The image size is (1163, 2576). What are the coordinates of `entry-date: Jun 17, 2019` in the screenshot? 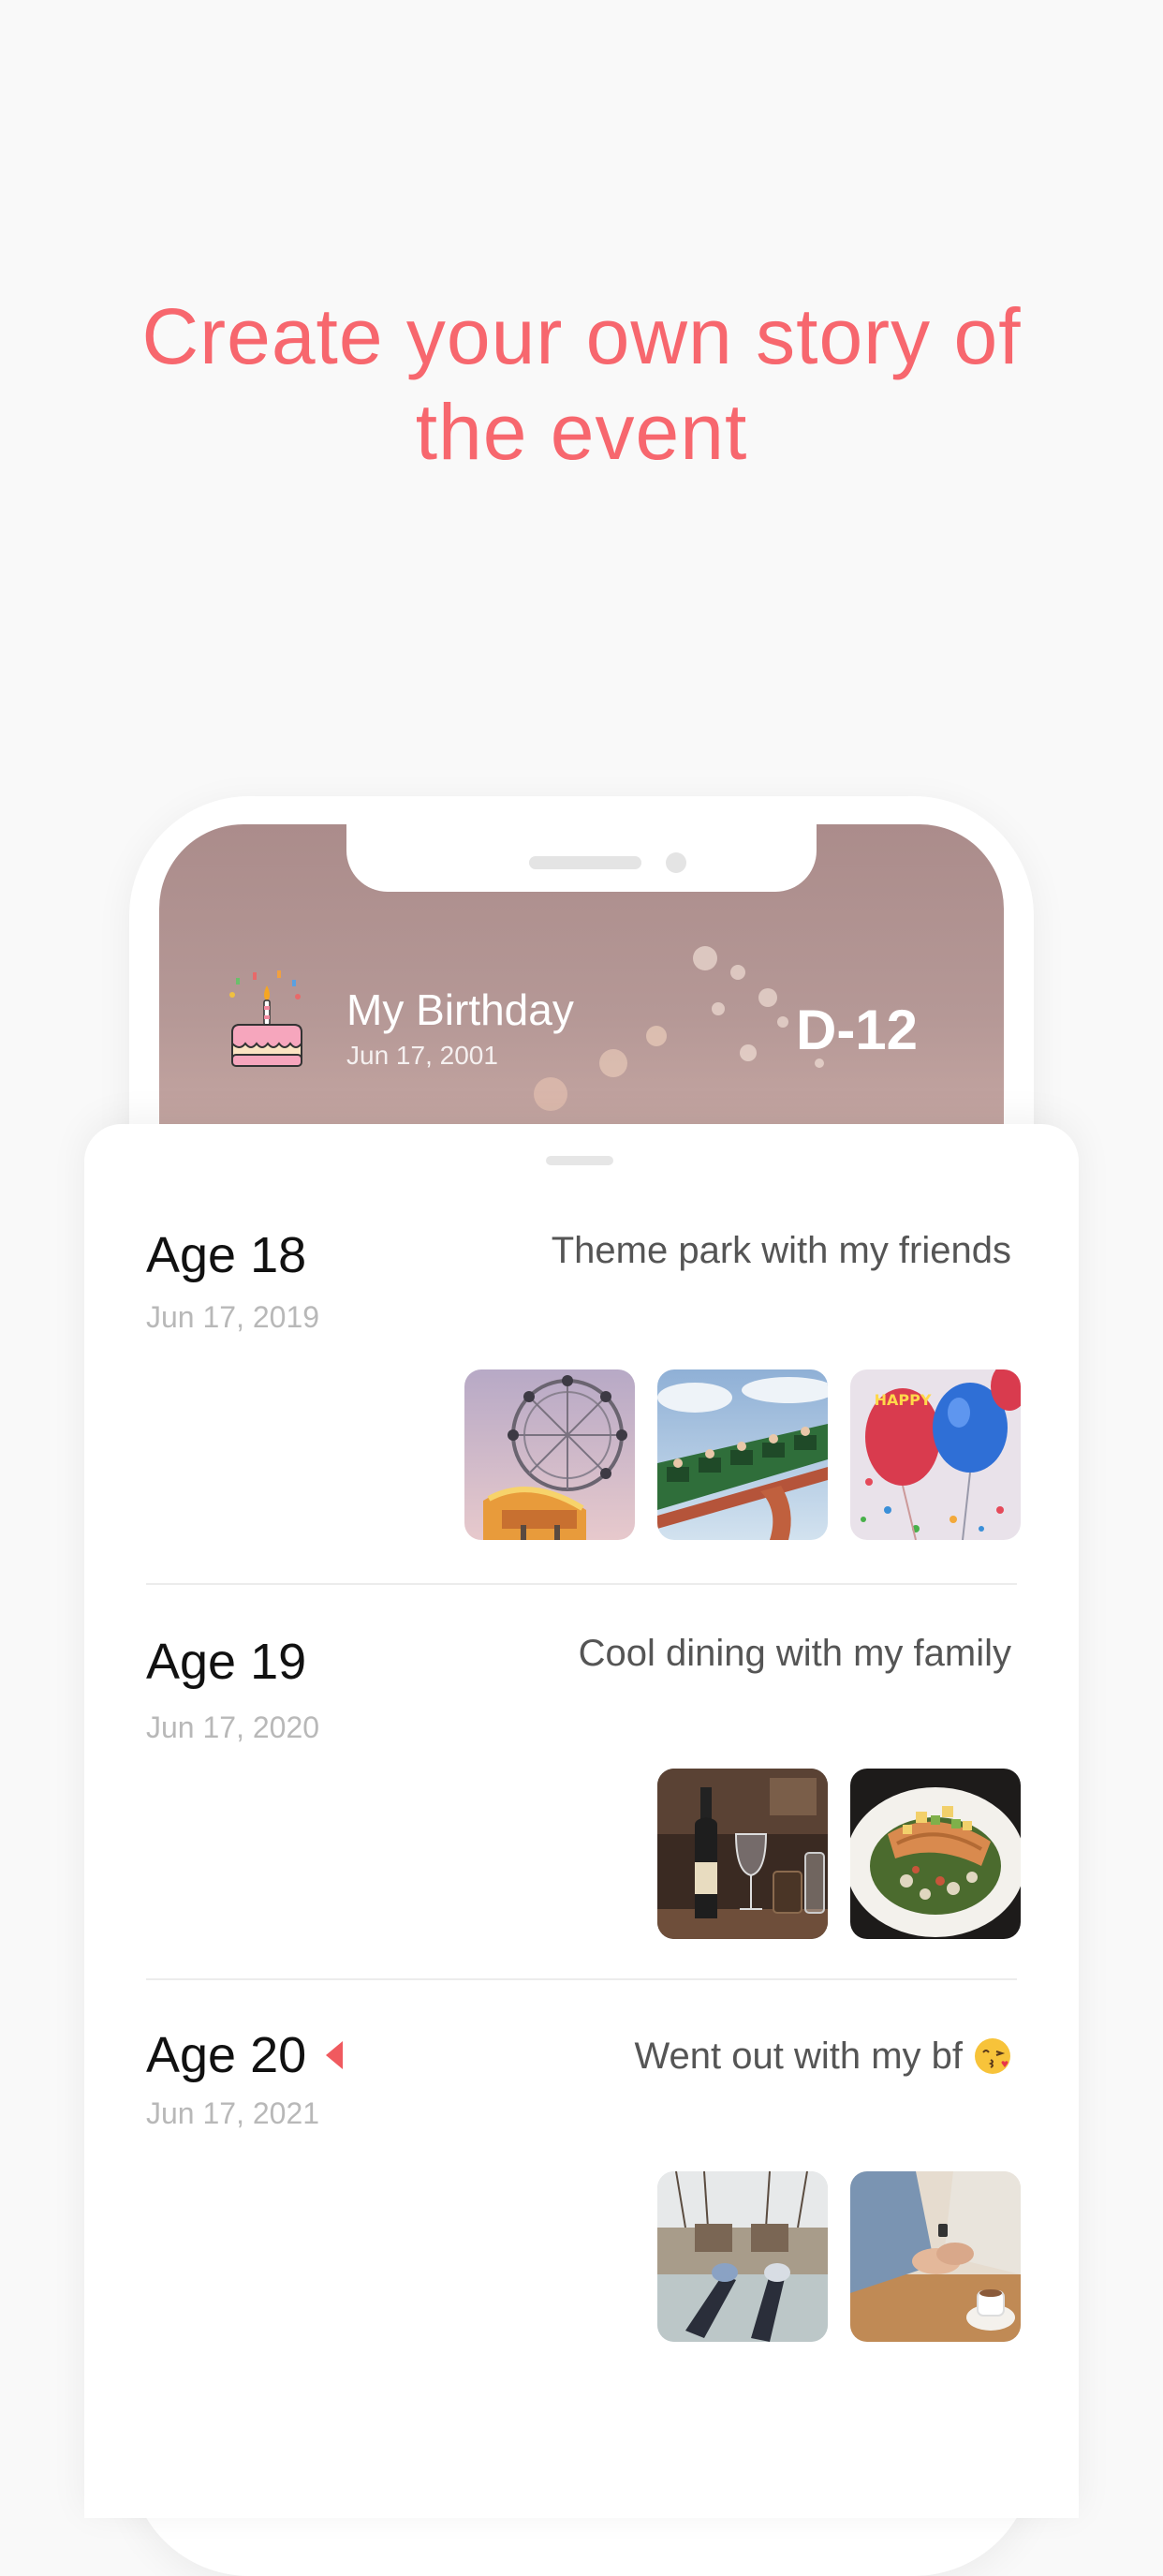 It's located at (233, 1317).